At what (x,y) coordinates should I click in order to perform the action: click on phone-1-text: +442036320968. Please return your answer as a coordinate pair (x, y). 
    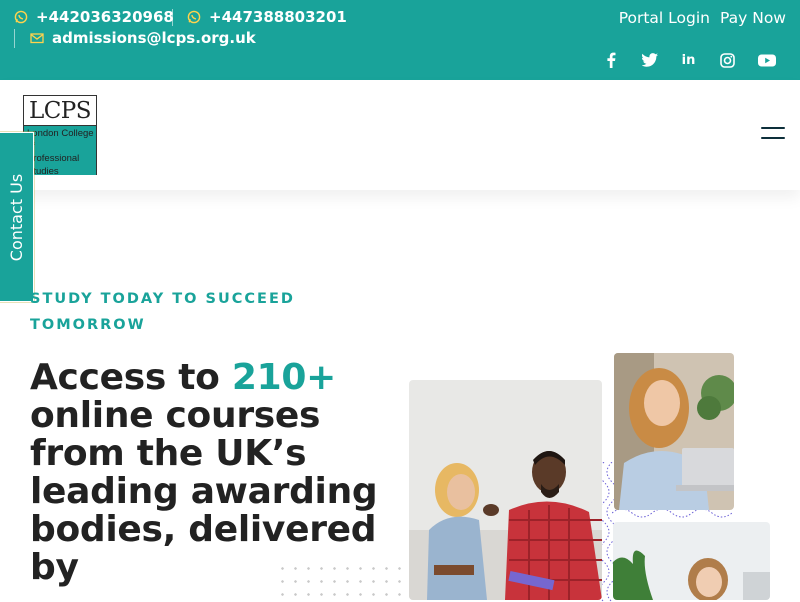
    Looking at the image, I should click on (105, 17).